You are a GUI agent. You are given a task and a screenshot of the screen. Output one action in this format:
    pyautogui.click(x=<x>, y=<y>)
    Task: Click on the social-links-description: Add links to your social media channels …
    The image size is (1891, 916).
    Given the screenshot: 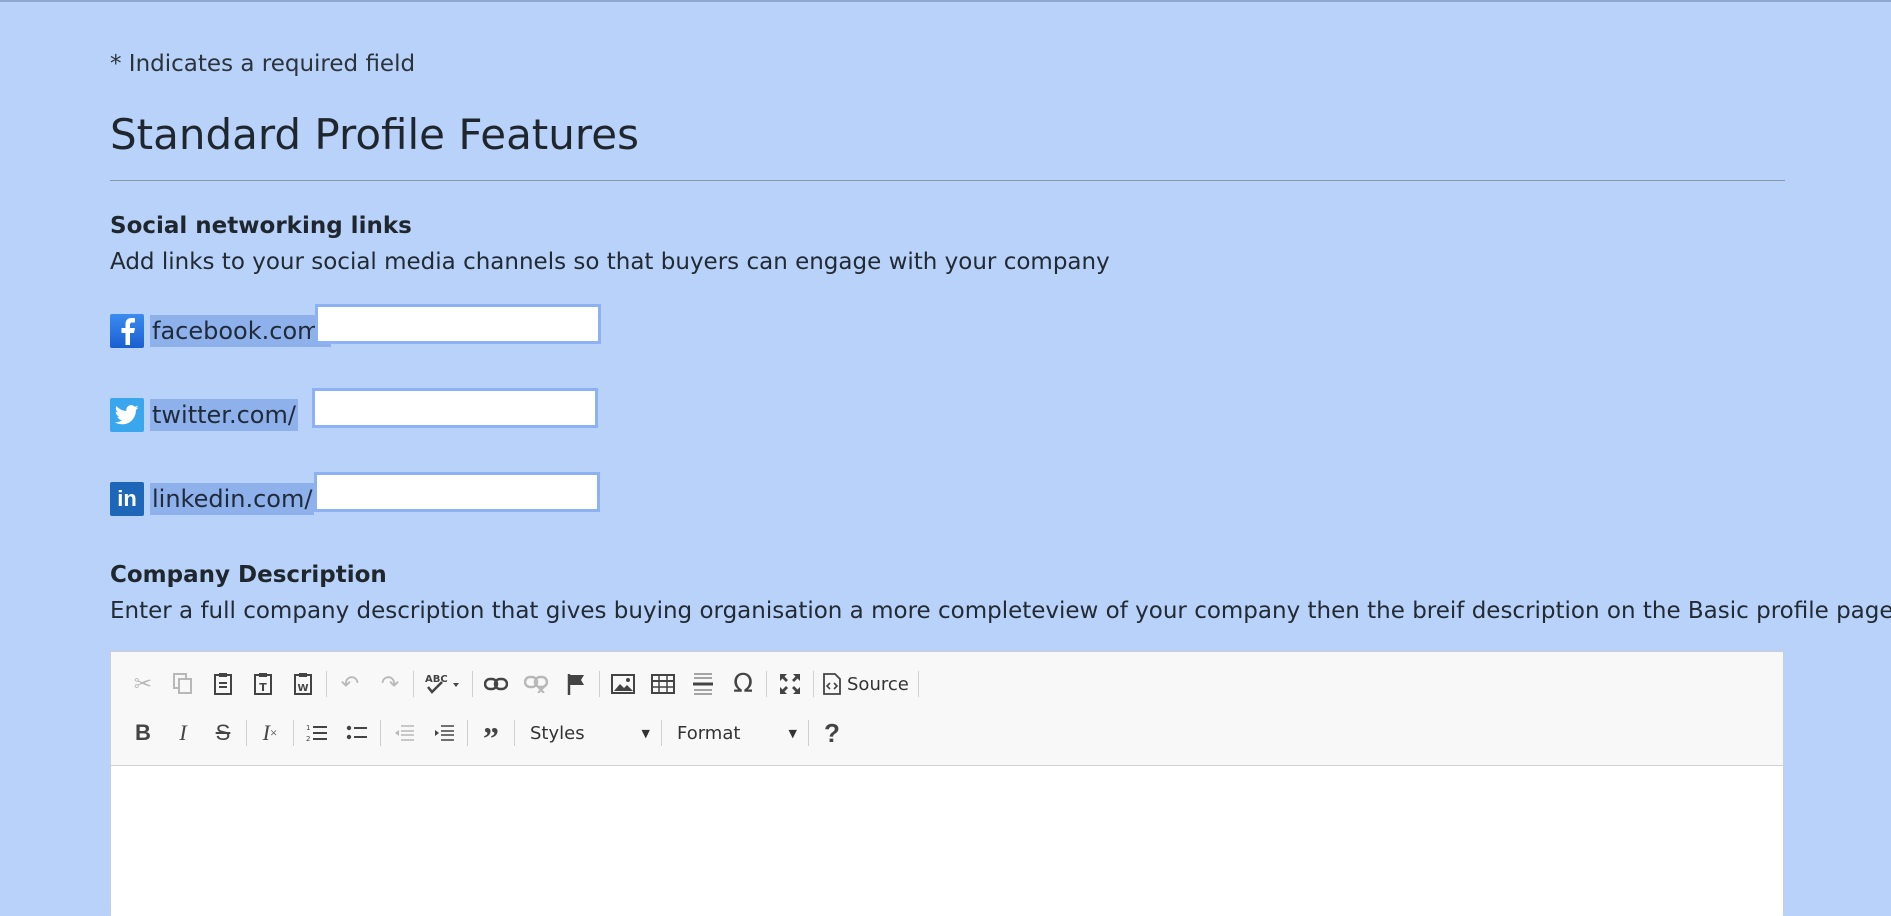 What is the action you would take?
    pyautogui.click(x=610, y=262)
    